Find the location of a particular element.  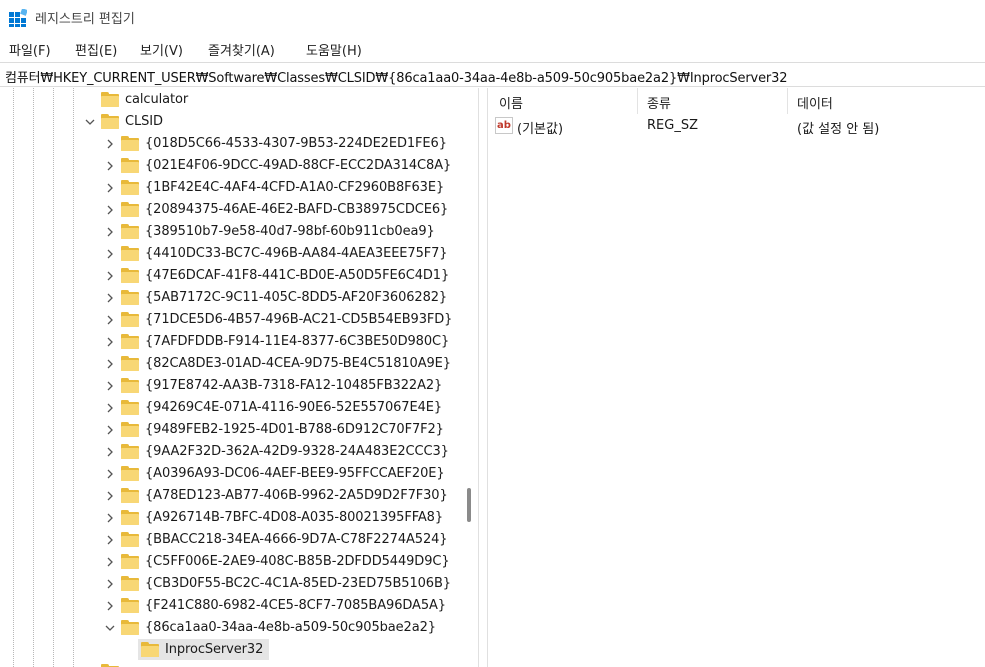

tree-node-inprocserver32: InprocServer32 is located at coordinates (239, 650).